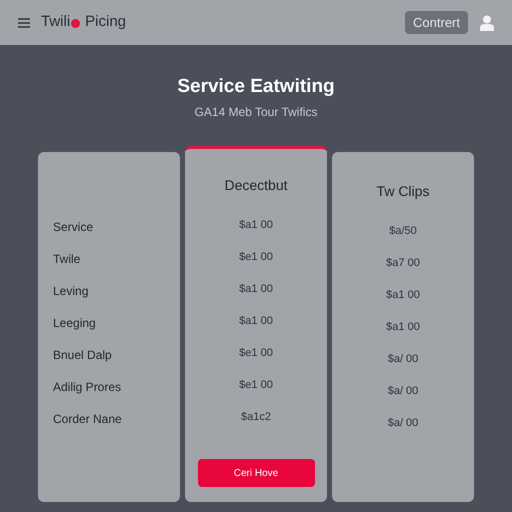 The height and width of the screenshot is (512, 512). What do you see at coordinates (67, 259) in the screenshot?
I see `feature-label: Twile` at bounding box center [67, 259].